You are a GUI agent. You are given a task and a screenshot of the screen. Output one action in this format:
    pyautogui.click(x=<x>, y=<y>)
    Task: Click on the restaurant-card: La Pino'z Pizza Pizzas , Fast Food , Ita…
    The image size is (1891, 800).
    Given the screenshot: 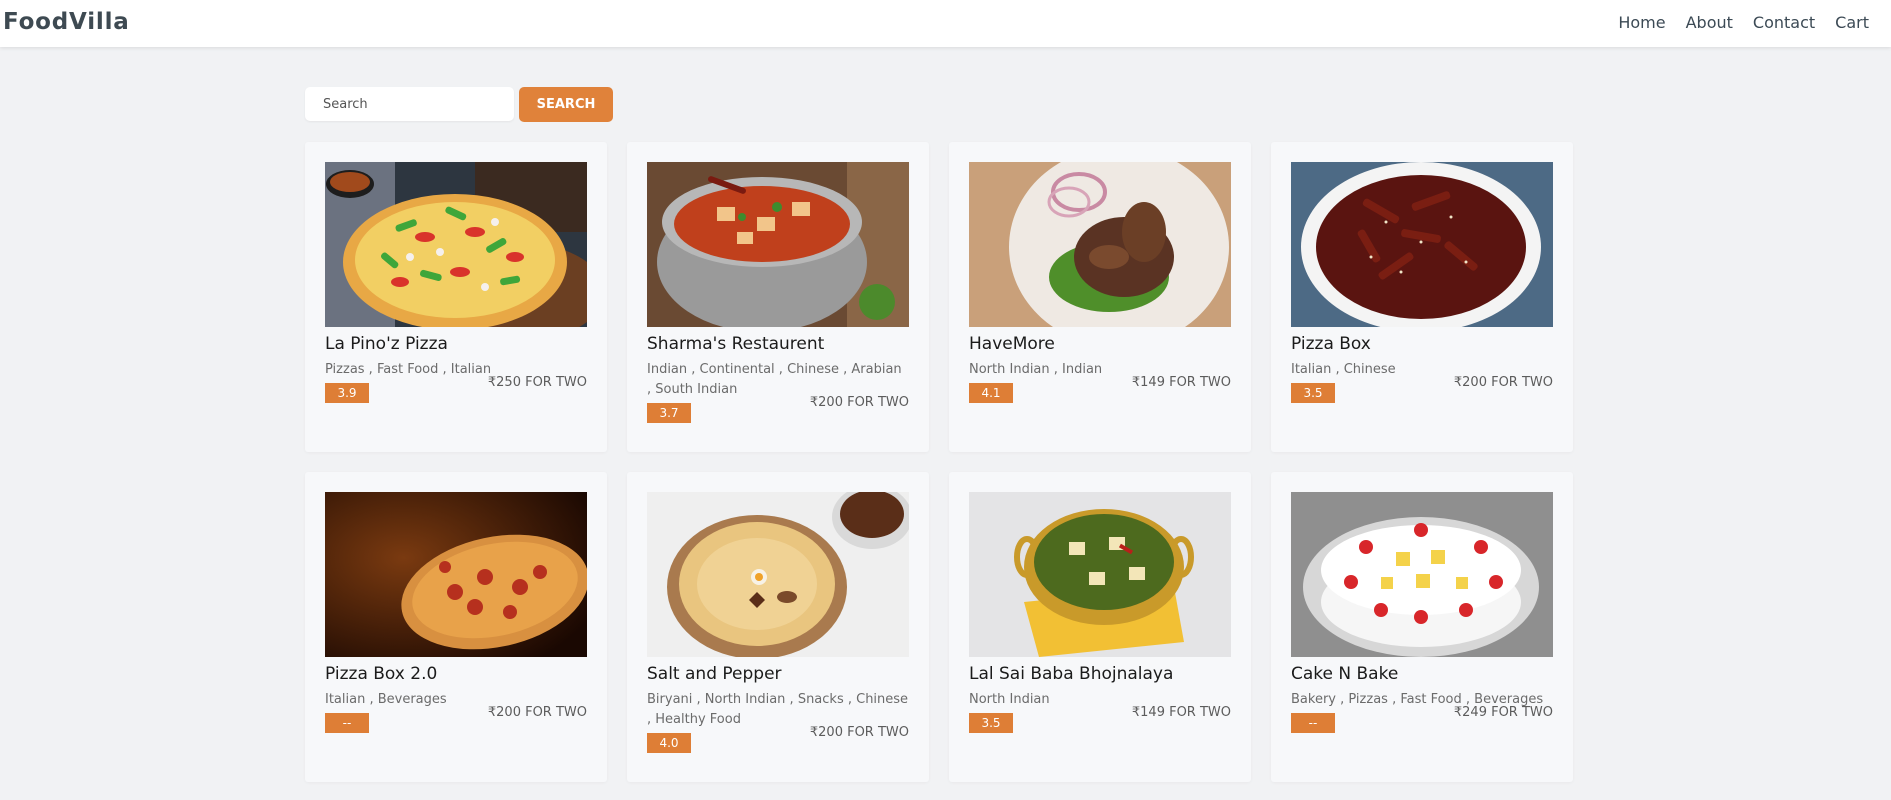 What is the action you would take?
    pyautogui.click(x=456, y=297)
    